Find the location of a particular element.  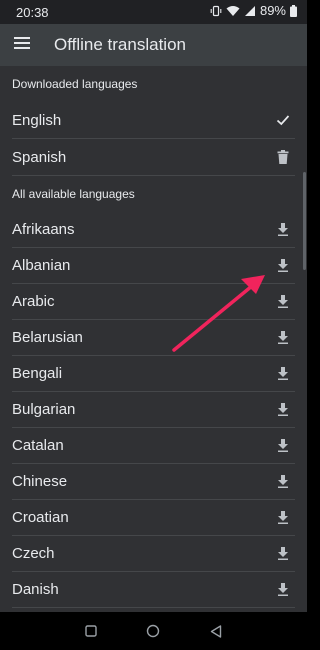

status-icons: 89% is located at coordinates (253, 10).